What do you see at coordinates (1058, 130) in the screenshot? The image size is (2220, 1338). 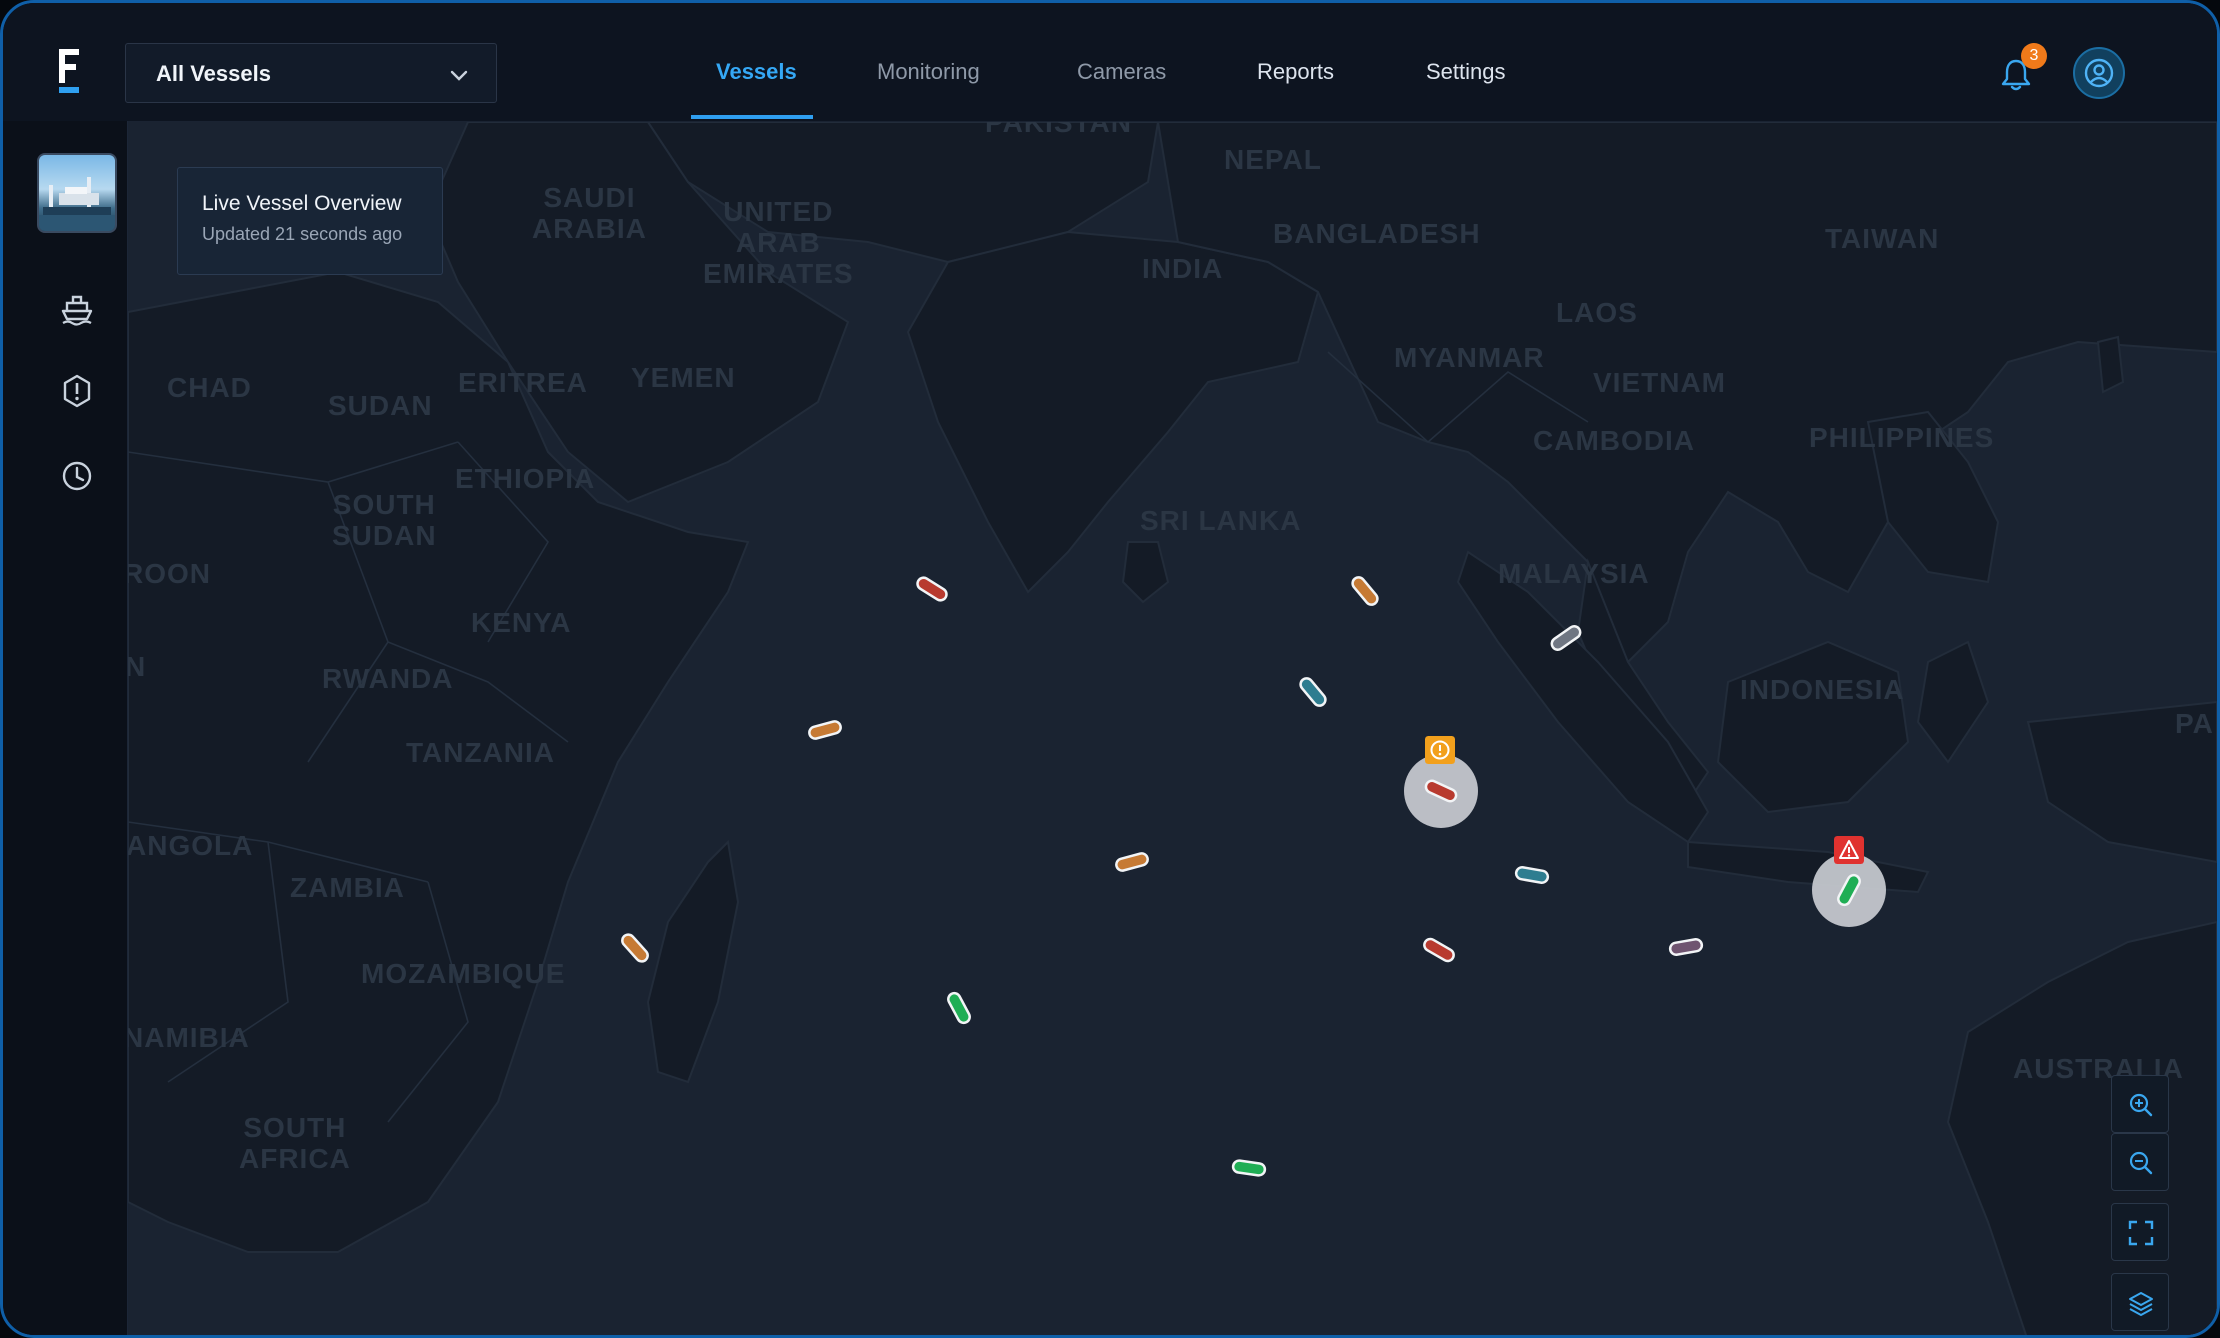 I see `country-label-pakistan: PAKISTAN` at bounding box center [1058, 130].